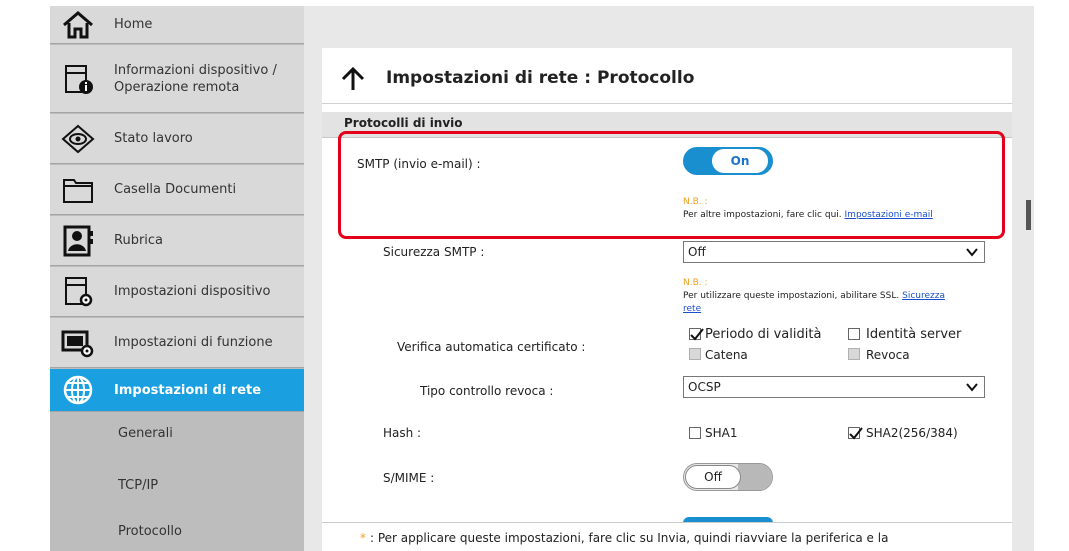  Describe the element at coordinates (78, 79) in the screenshot. I see `device-info-icon` at that location.